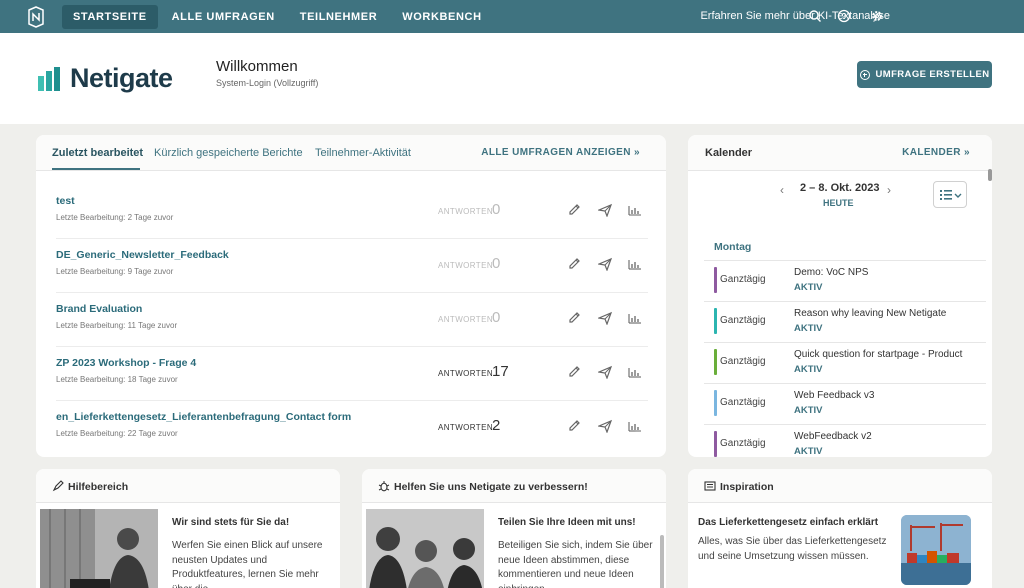 This screenshot has width=1024, height=588. I want to click on netigate-brand: Netigate, so click(105, 78).